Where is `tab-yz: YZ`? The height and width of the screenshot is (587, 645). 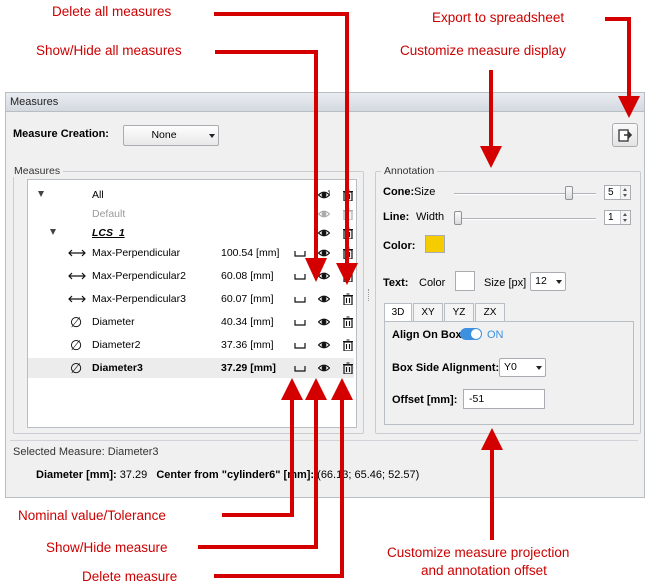 tab-yz: YZ is located at coordinates (459, 312).